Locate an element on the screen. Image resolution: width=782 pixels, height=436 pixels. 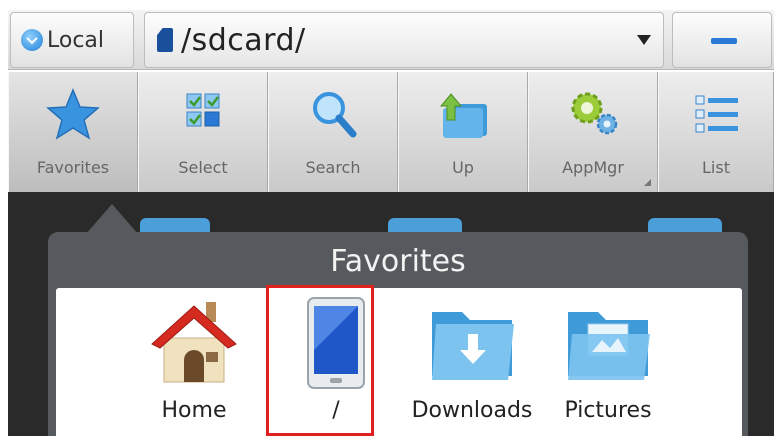
toolbar-label: Search is located at coordinates (333, 167).